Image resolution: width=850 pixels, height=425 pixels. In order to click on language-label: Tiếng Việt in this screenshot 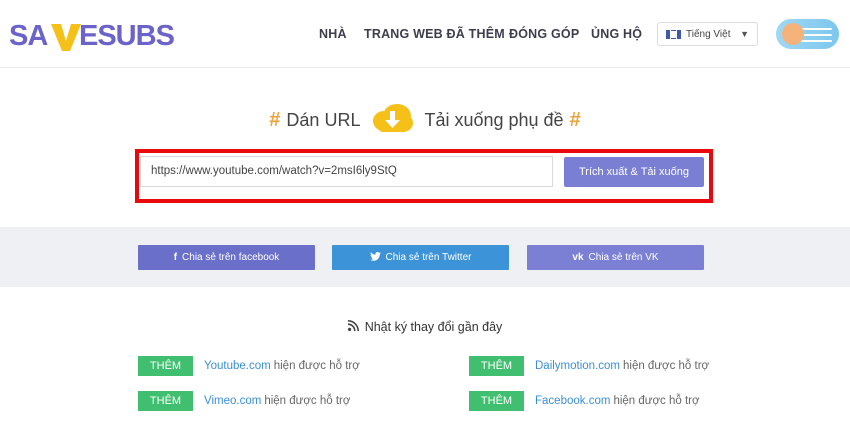, I will do `click(708, 34)`.